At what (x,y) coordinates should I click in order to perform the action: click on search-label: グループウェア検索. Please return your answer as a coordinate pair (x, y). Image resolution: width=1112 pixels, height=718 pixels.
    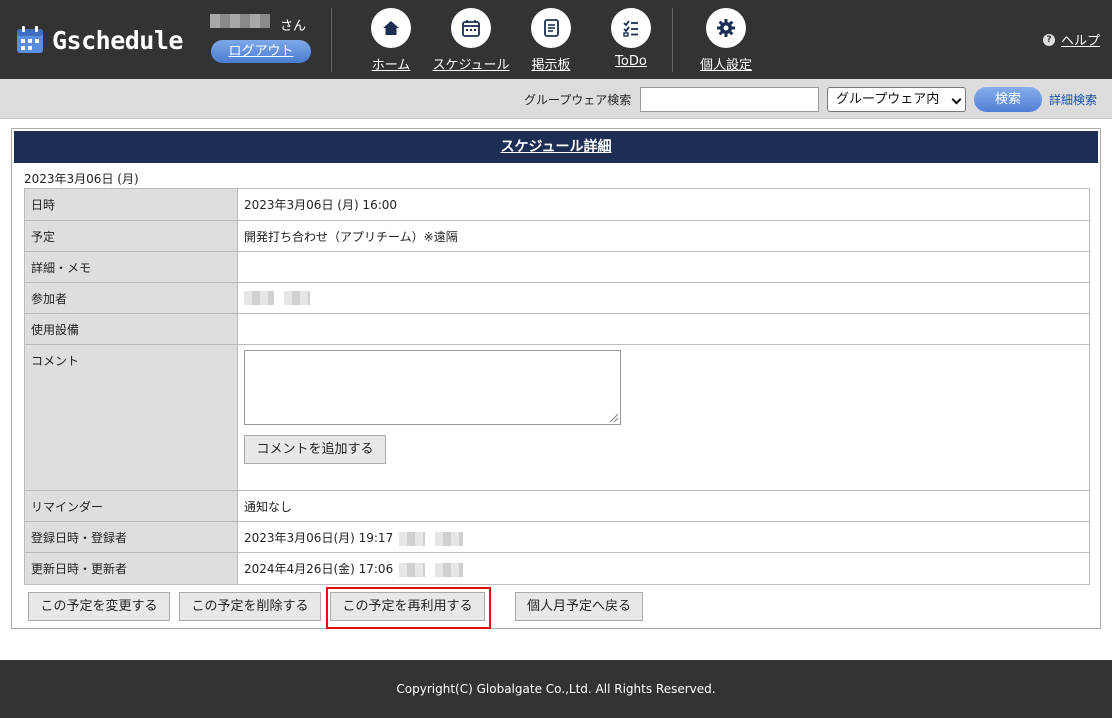
    Looking at the image, I should click on (578, 100).